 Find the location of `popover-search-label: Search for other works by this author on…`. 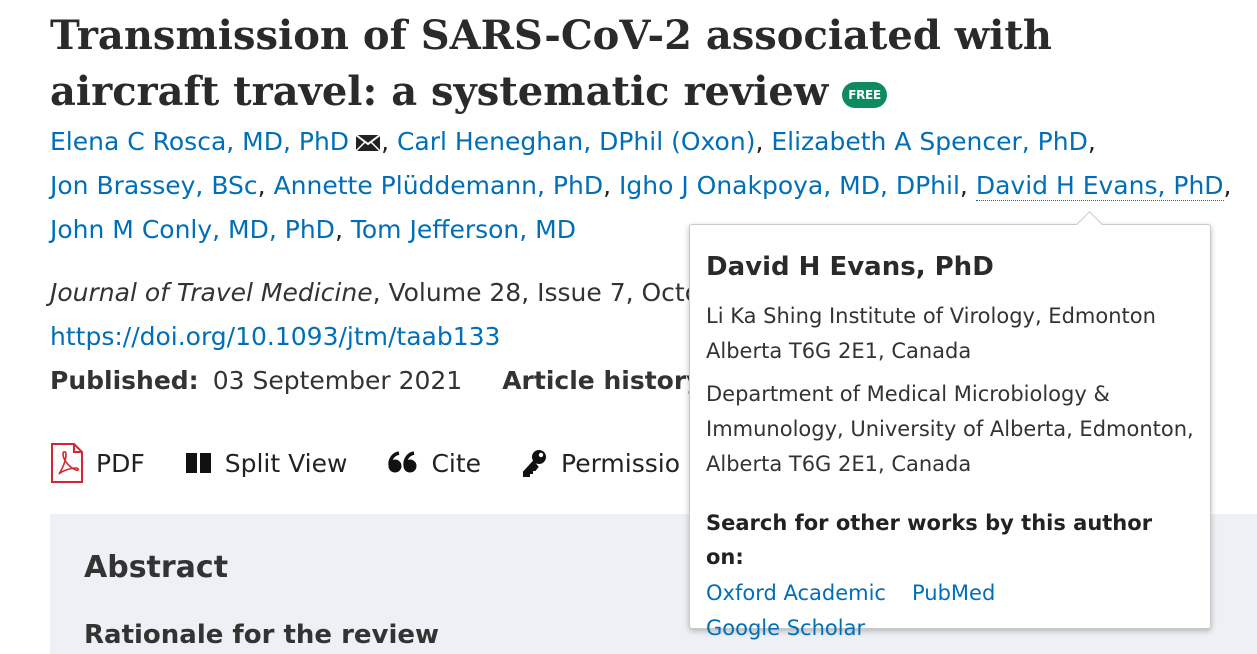

popover-search-label: Search for other works by this author on… is located at coordinates (929, 540).